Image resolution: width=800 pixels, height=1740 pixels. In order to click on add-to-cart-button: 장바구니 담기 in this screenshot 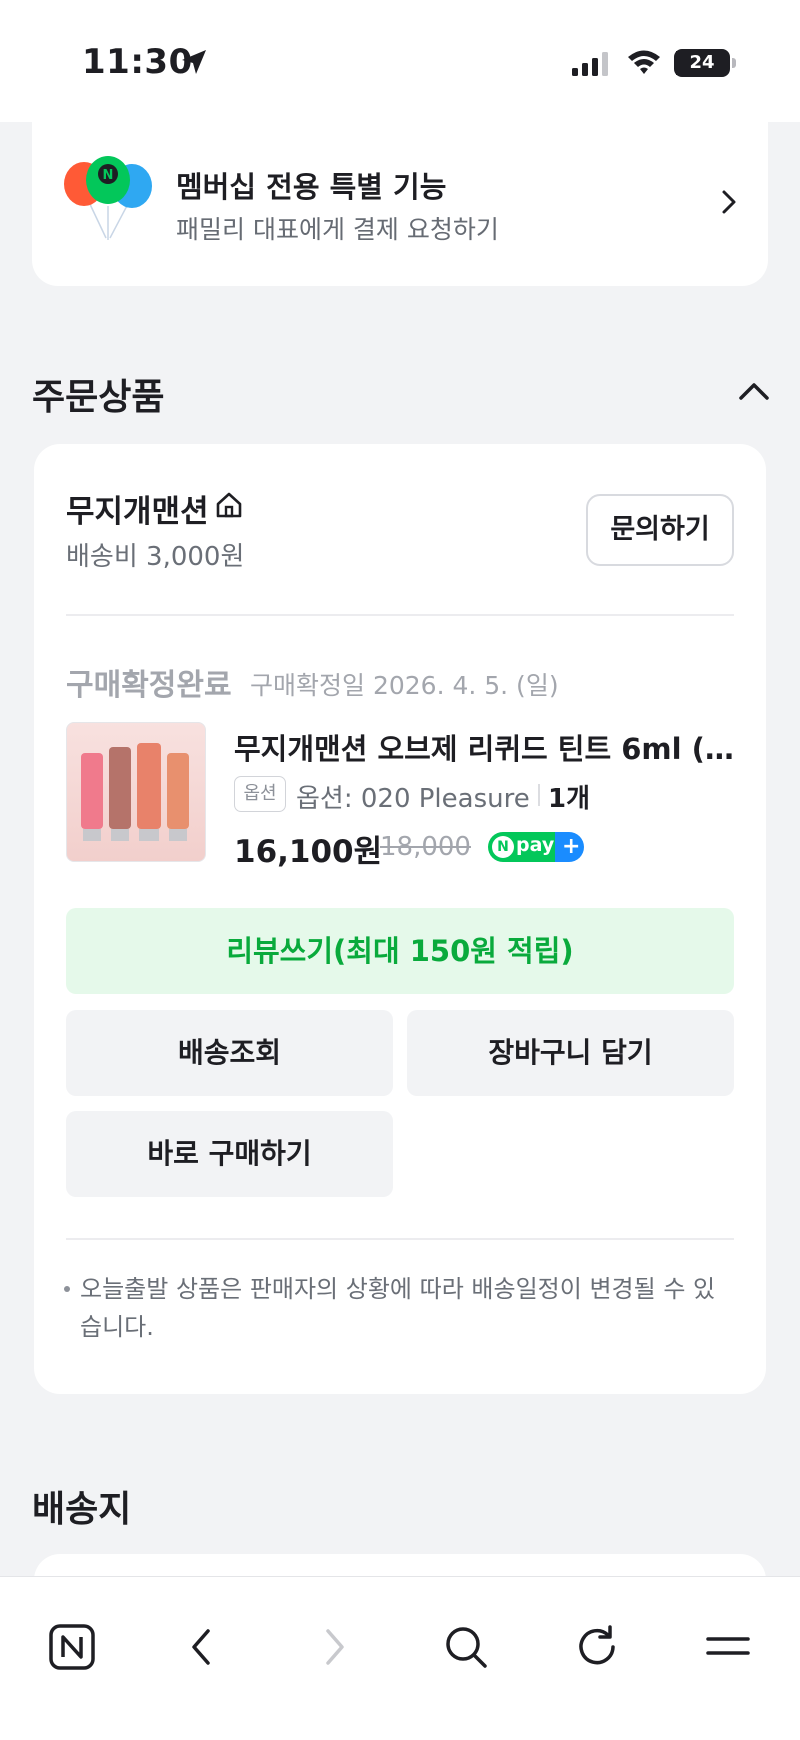, I will do `click(570, 1053)`.